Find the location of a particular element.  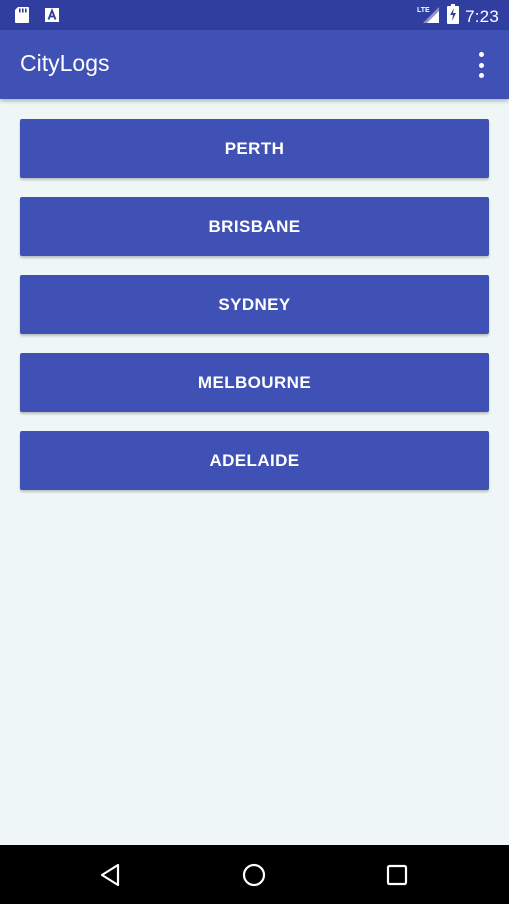

status-bar: LTE 7:23 is located at coordinates (254, 15).